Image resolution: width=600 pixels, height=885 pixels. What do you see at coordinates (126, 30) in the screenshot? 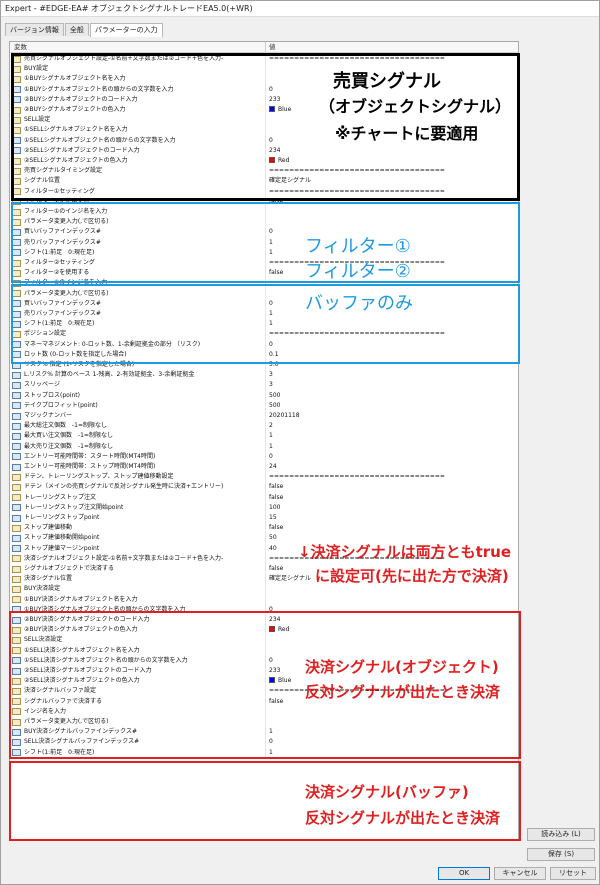
I see `tab-input-parameters: パラメーターの入力` at bounding box center [126, 30].